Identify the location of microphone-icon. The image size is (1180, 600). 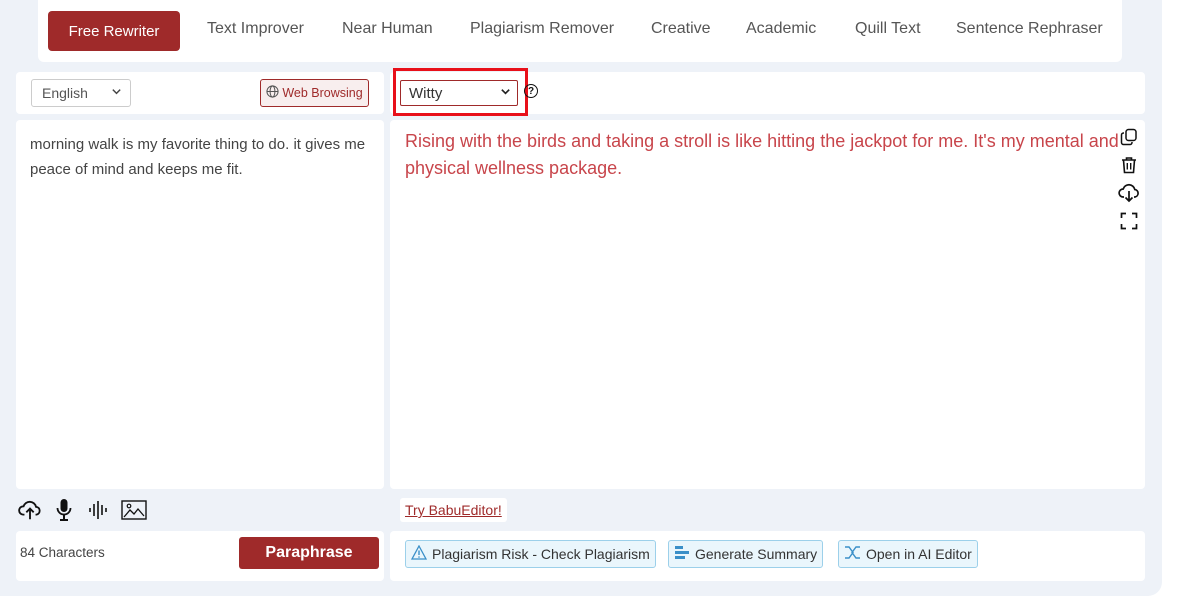
(64, 510).